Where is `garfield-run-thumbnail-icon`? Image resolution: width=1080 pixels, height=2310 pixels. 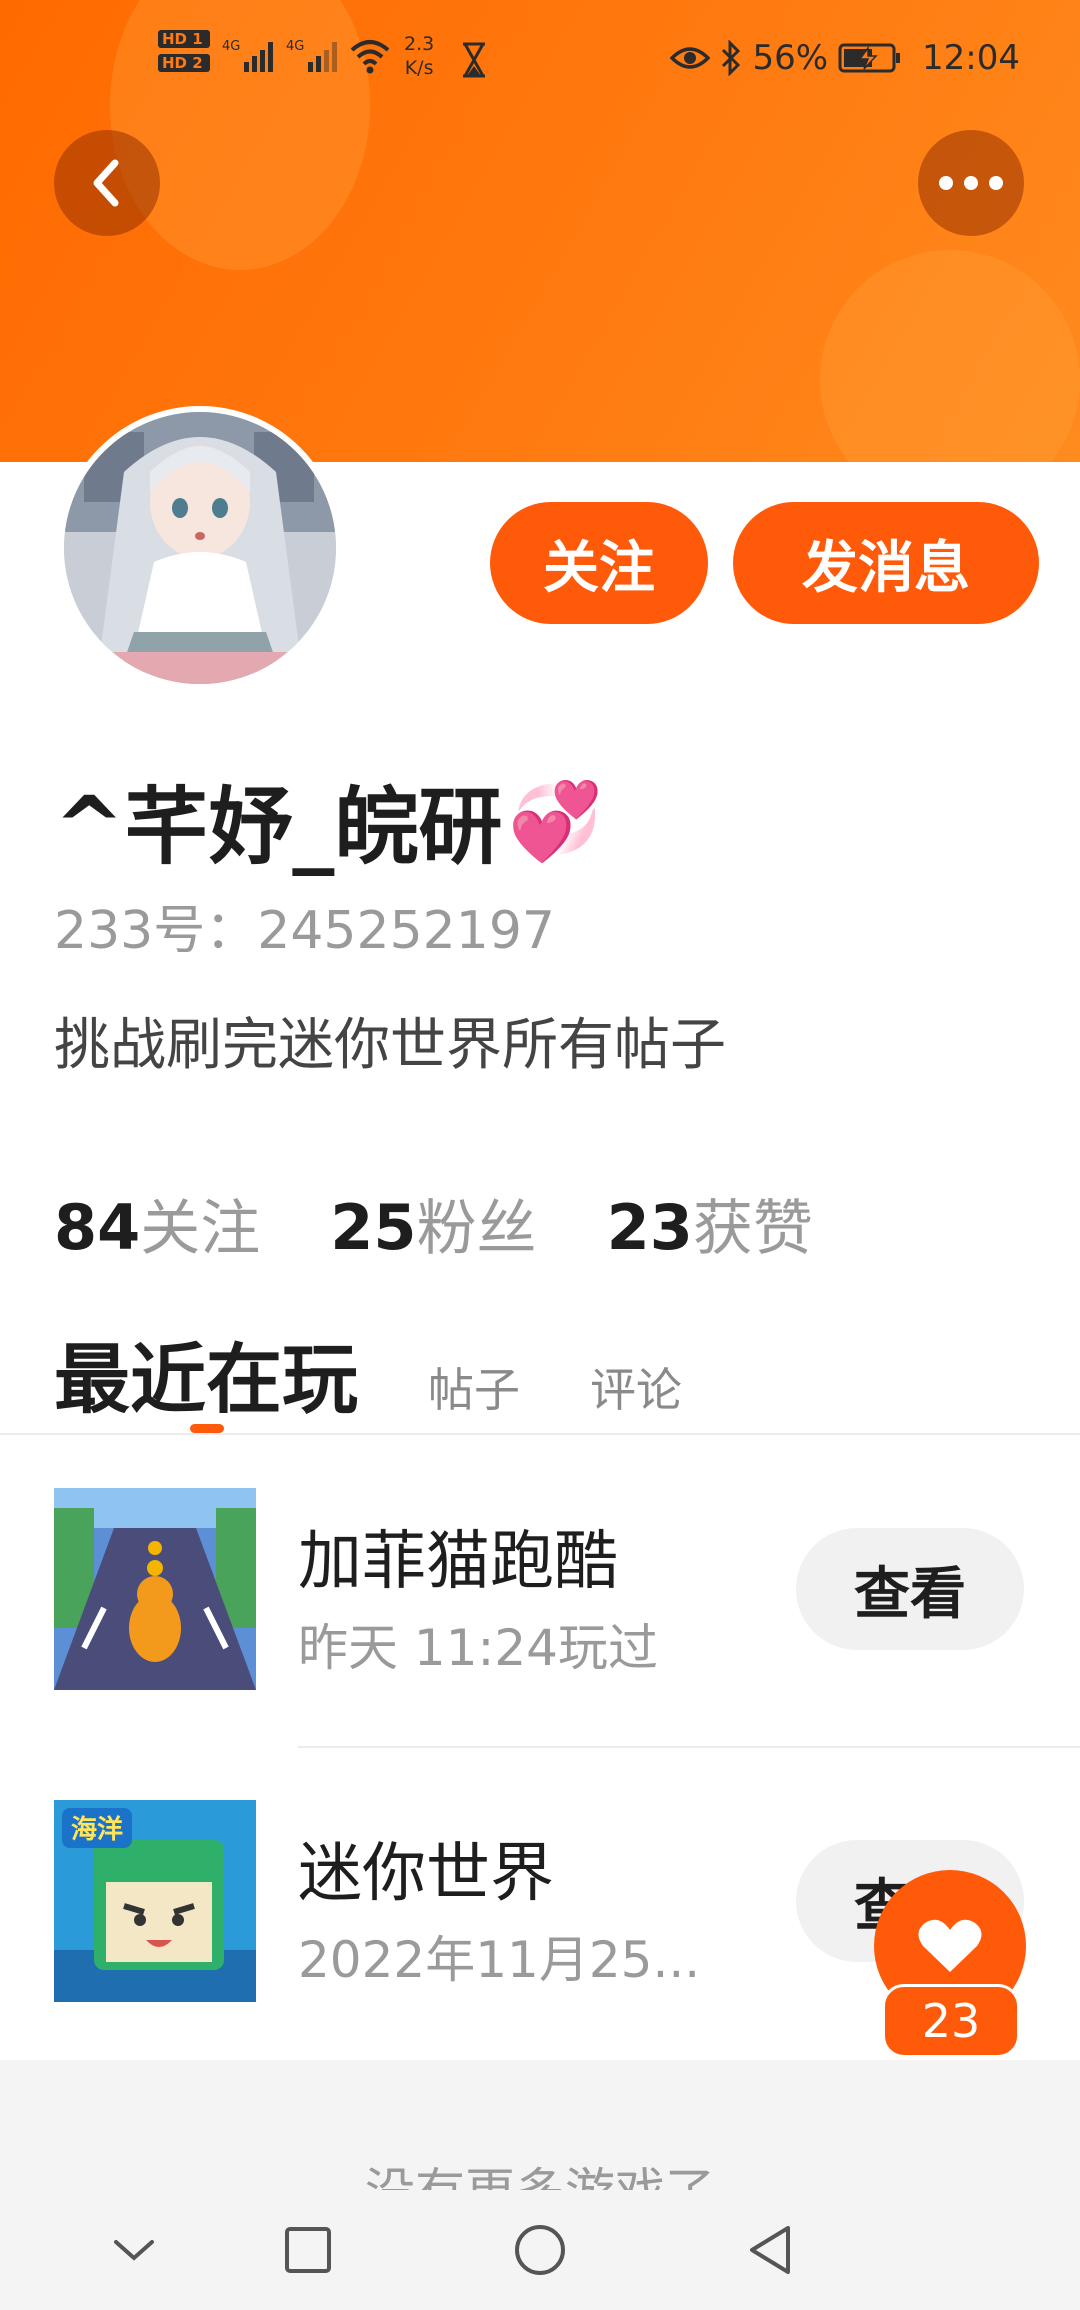 garfield-run-thumbnail-icon is located at coordinates (155, 1589).